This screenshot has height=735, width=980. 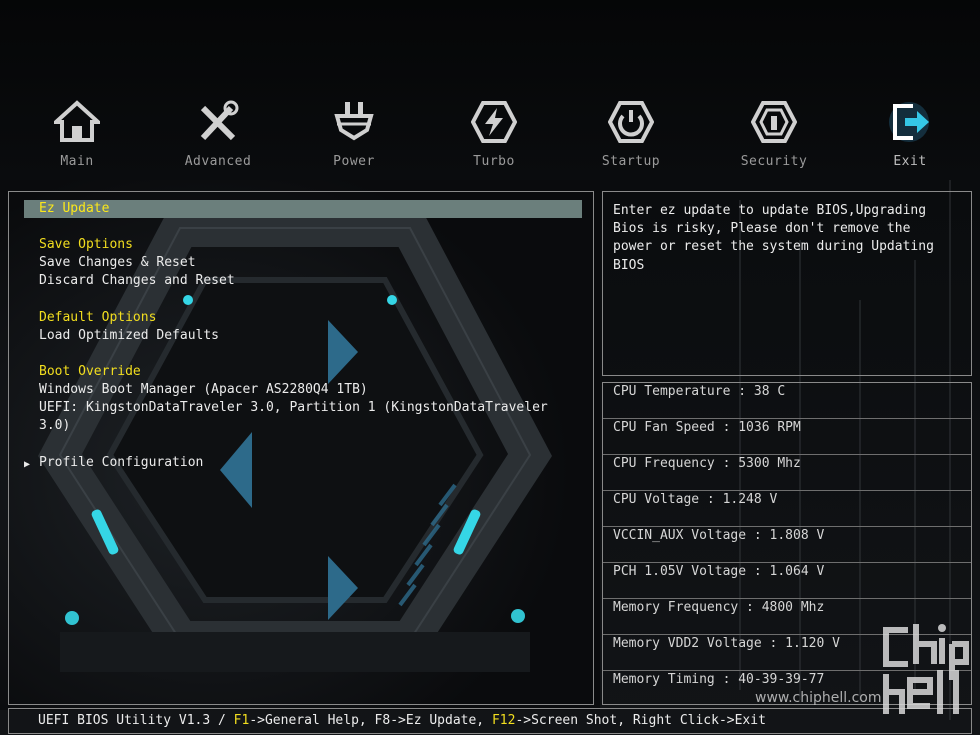 I want to click on tab-main-label: Main, so click(x=77, y=161).